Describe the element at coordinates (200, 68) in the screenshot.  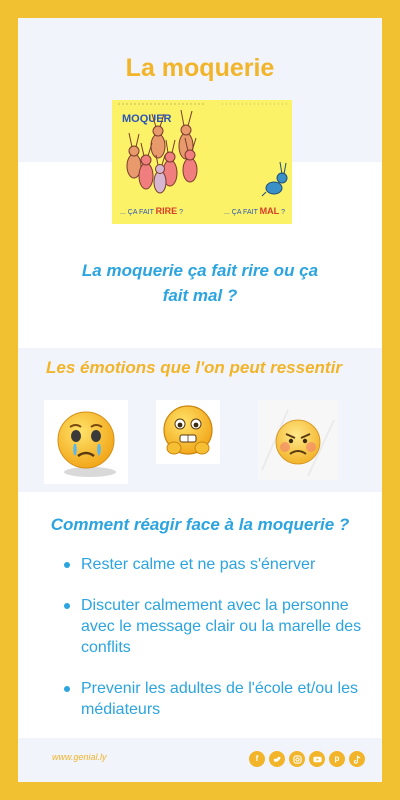
I see `page-title: La moquerie` at that location.